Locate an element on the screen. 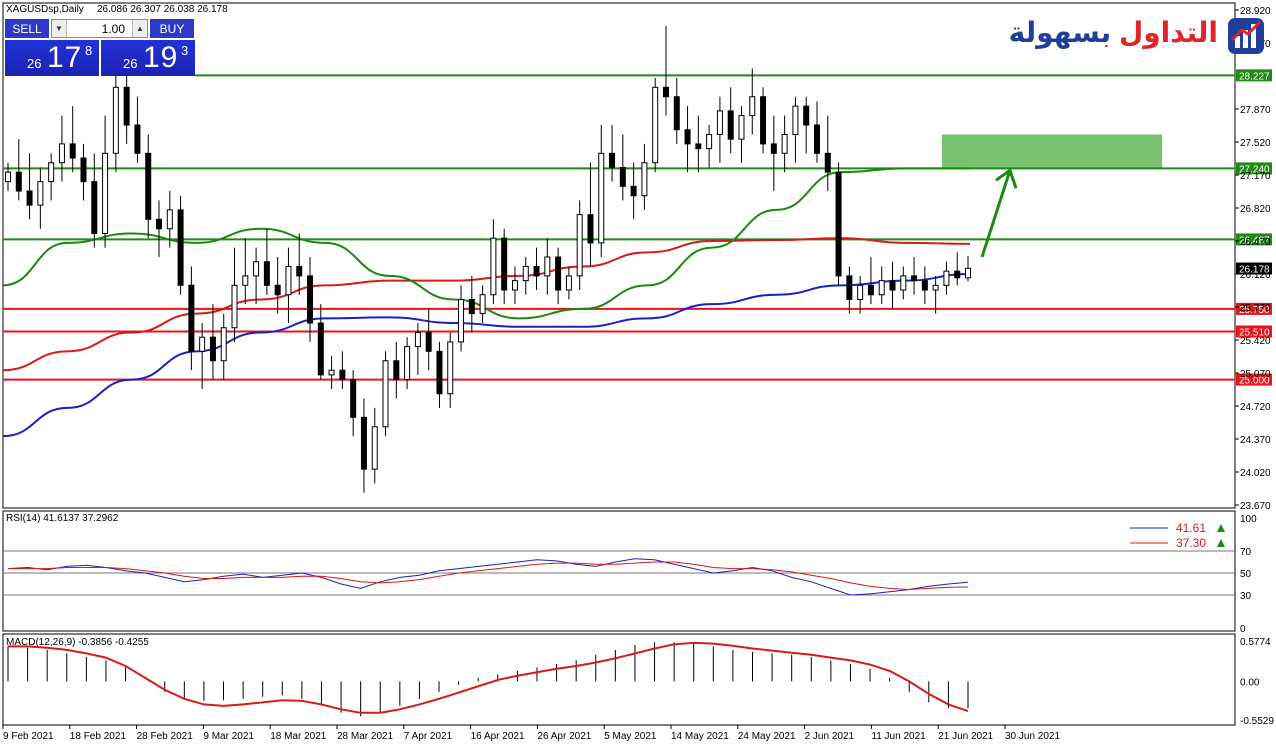 The width and height of the screenshot is (1276, 748). date-tick-label-10: 14 May 2021 is located at coordinates (700, 736).